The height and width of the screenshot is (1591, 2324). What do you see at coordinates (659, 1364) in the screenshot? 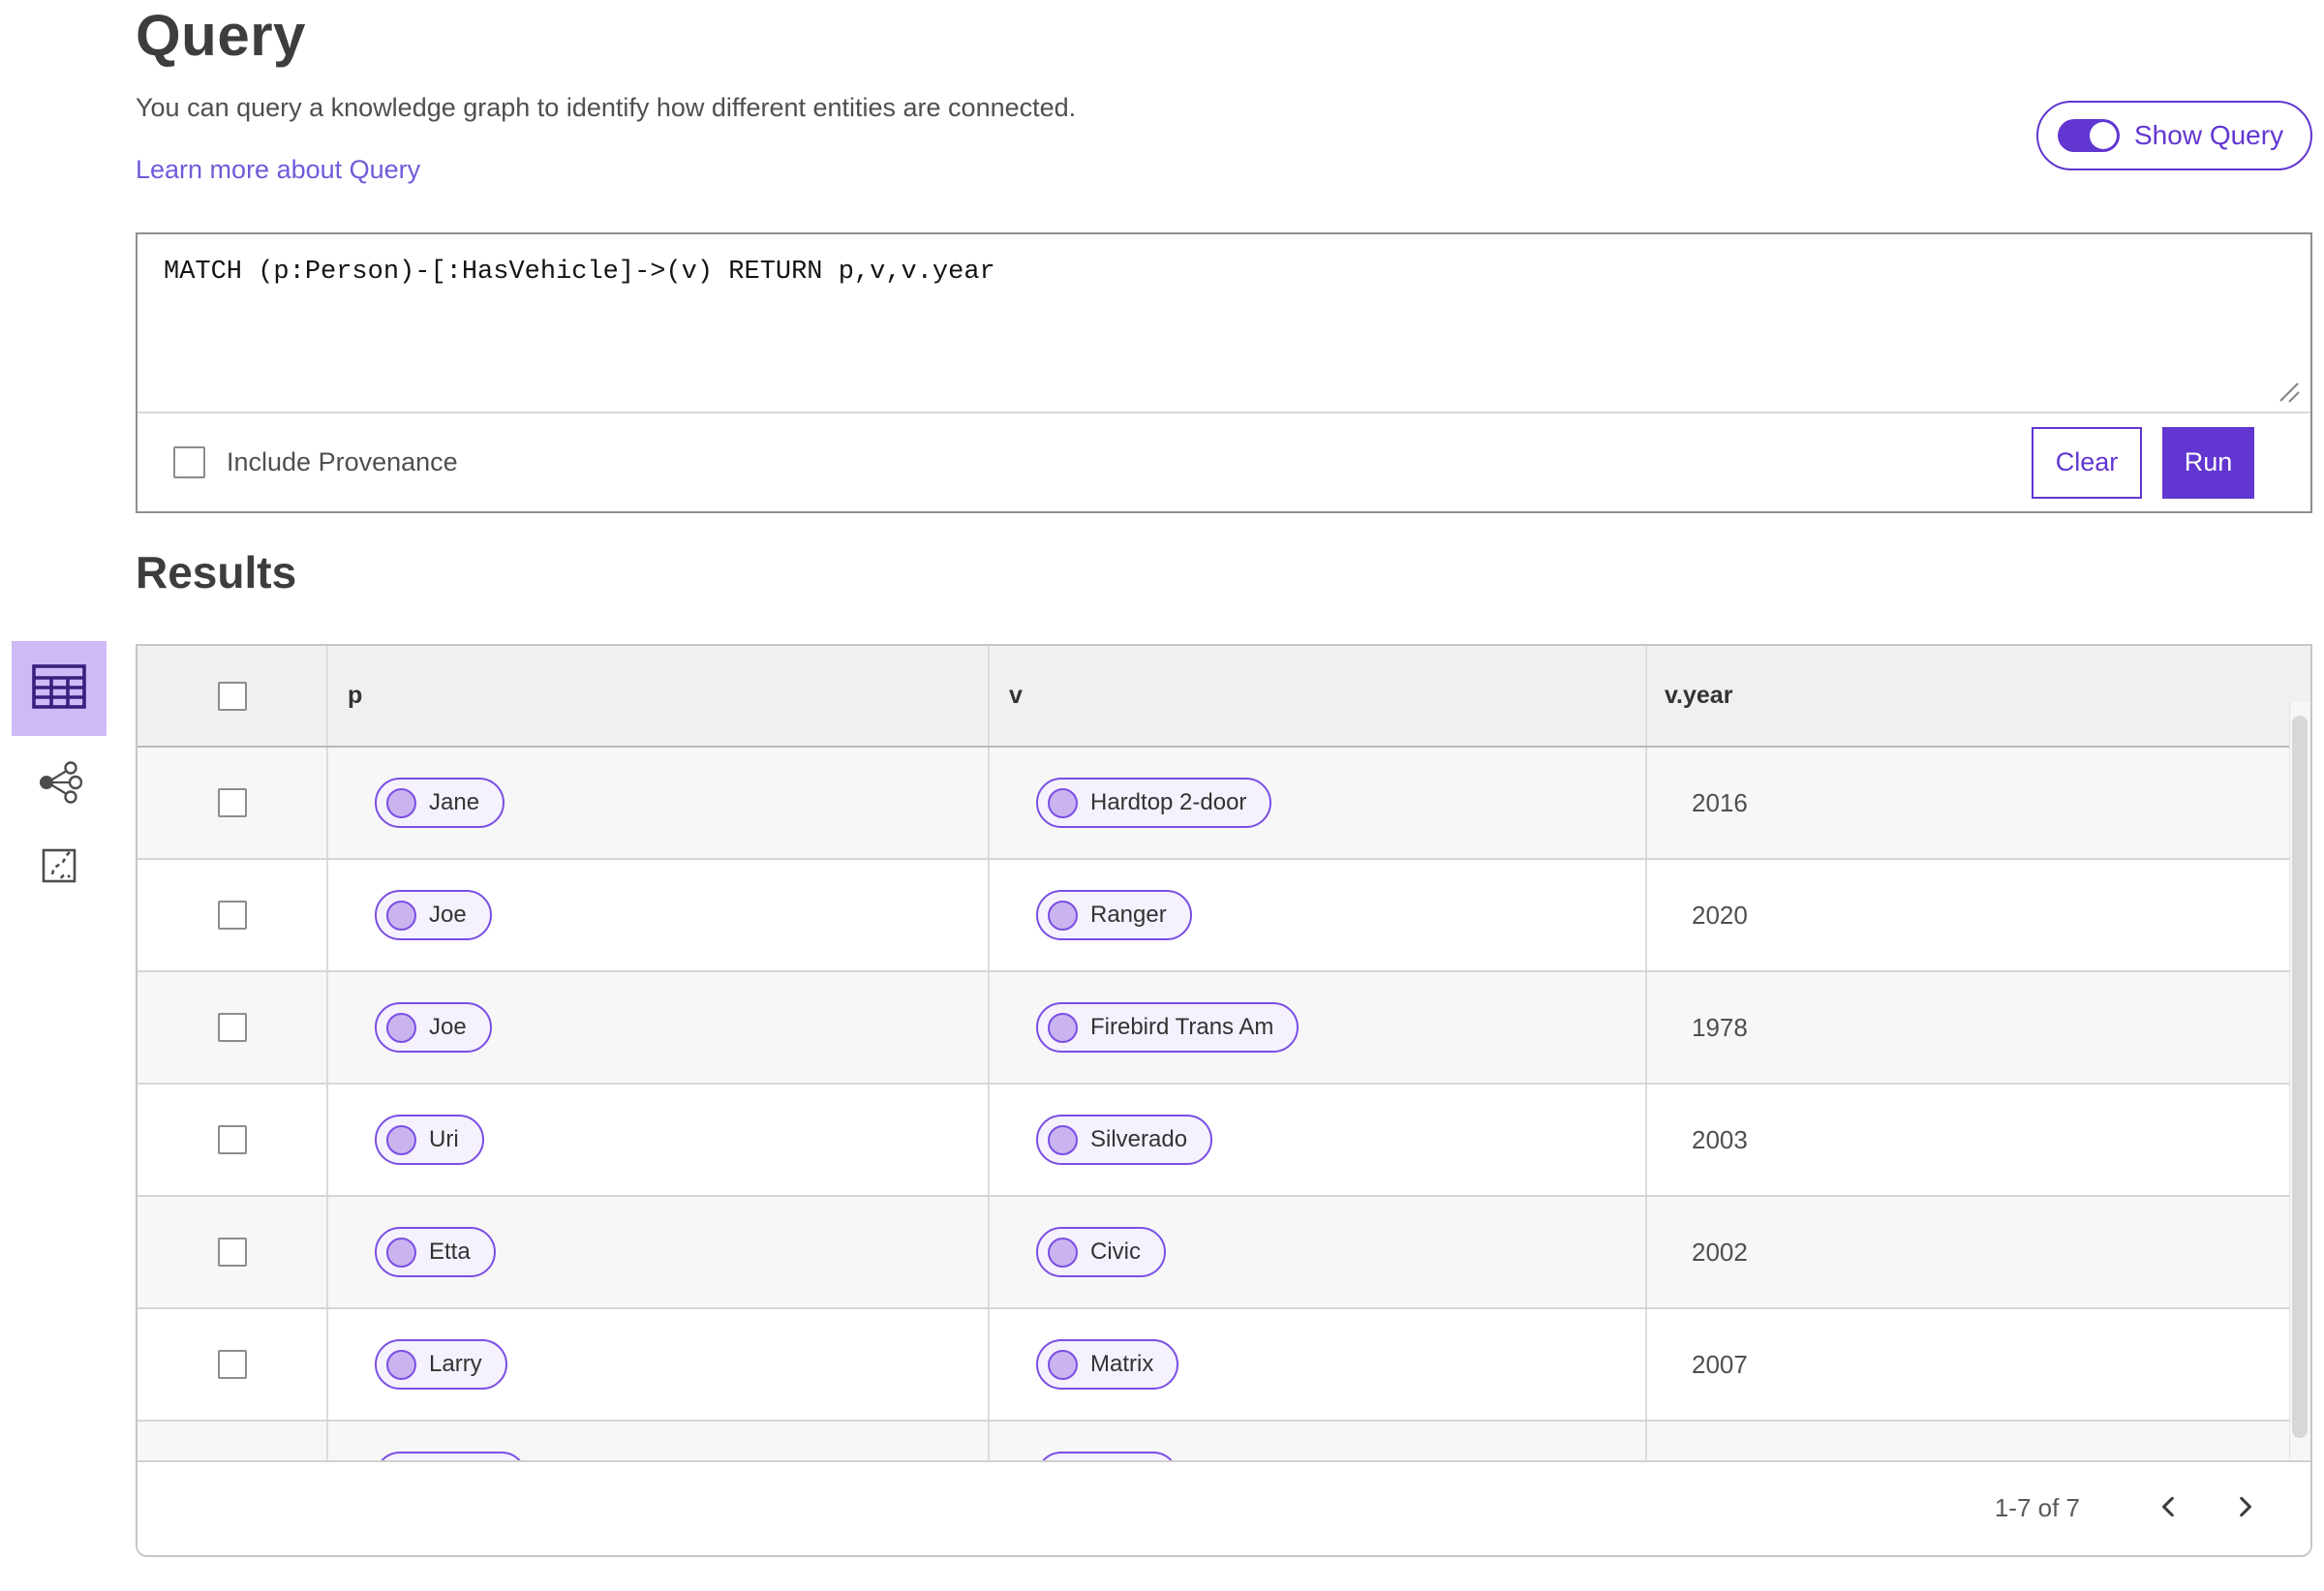
I see `cell-p: Larry` at bounding box center [659, 1364].